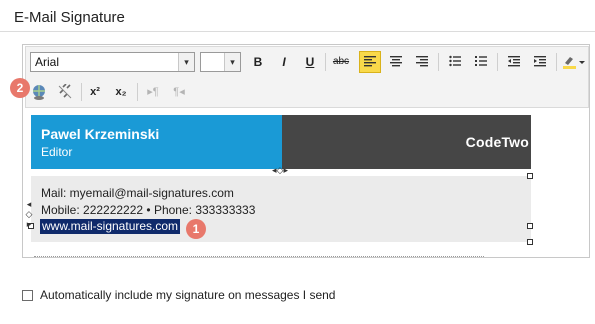  I want to click on section-title: E-Mail Signature, so click(69, 17).